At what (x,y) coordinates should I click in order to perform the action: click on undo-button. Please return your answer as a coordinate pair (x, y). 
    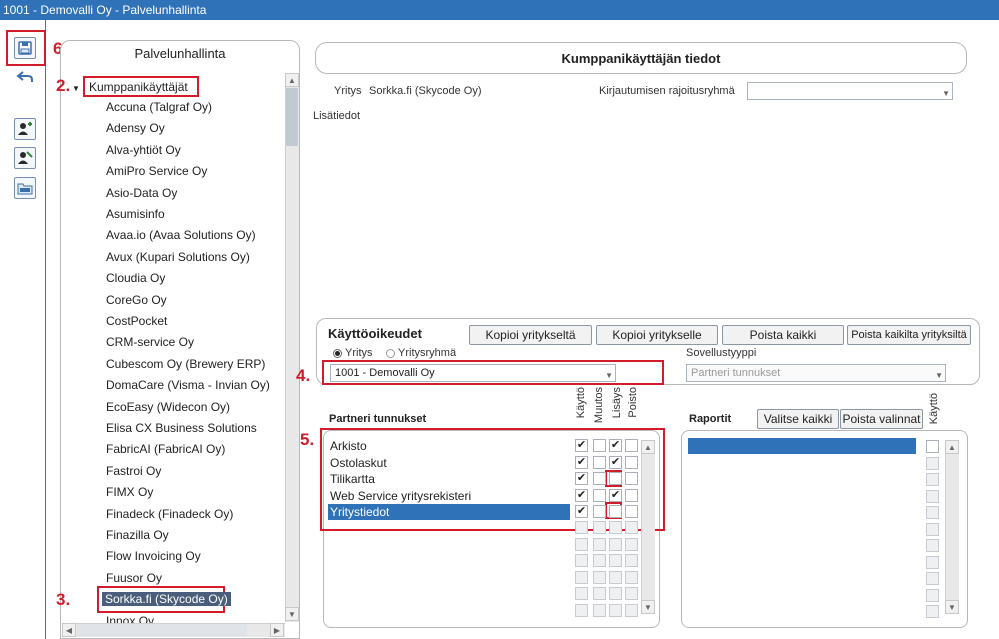
    Looking at the image, I should click on (25, 77).